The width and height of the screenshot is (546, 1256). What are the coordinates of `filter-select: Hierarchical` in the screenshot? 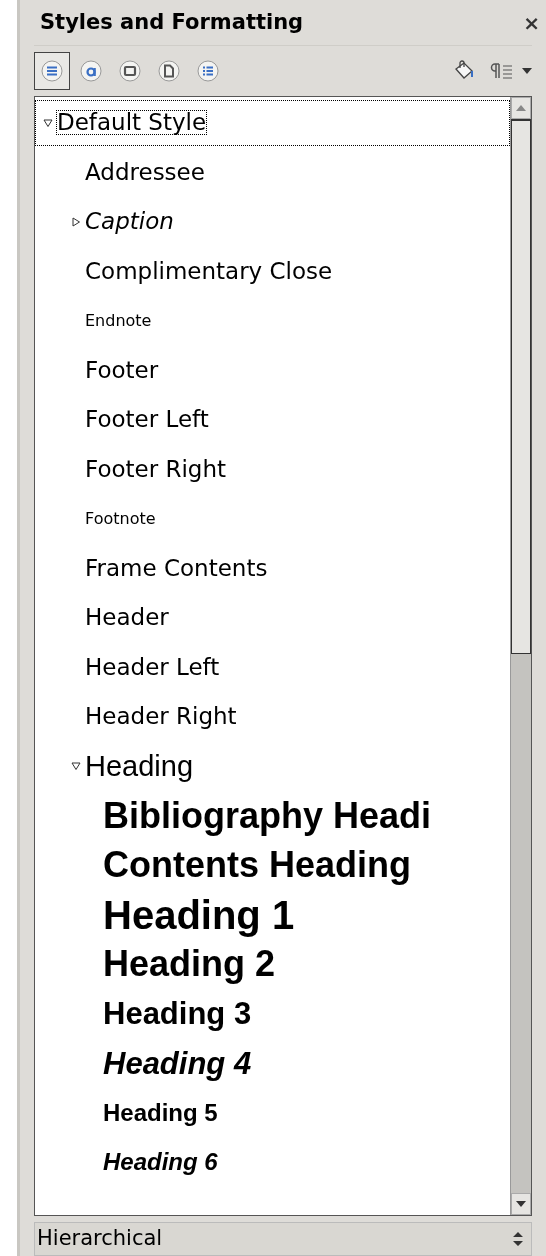 It's located at (283, 1239).